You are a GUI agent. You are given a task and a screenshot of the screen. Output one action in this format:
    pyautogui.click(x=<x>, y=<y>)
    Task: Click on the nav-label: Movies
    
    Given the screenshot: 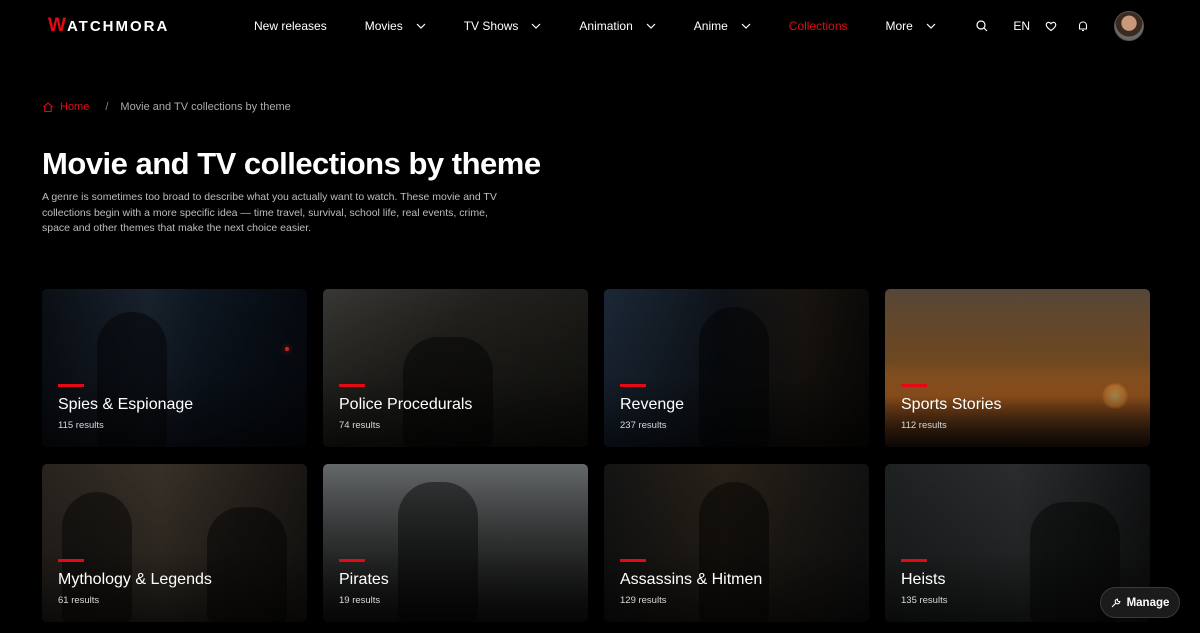 What is the action you would take?
    pyautogui.click(x=383, y=26)
    